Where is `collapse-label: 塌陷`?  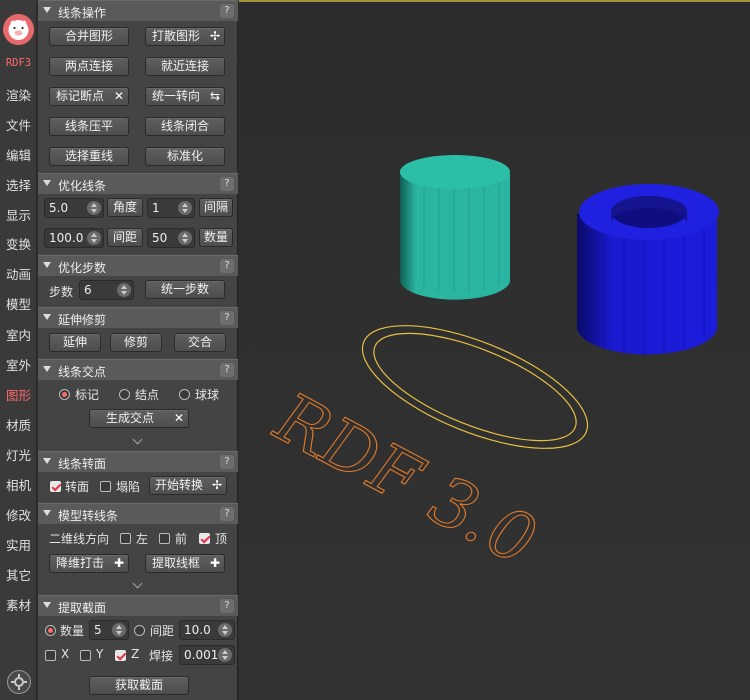 collapse-label: 塌陷 is located at coordinates (128, 487).